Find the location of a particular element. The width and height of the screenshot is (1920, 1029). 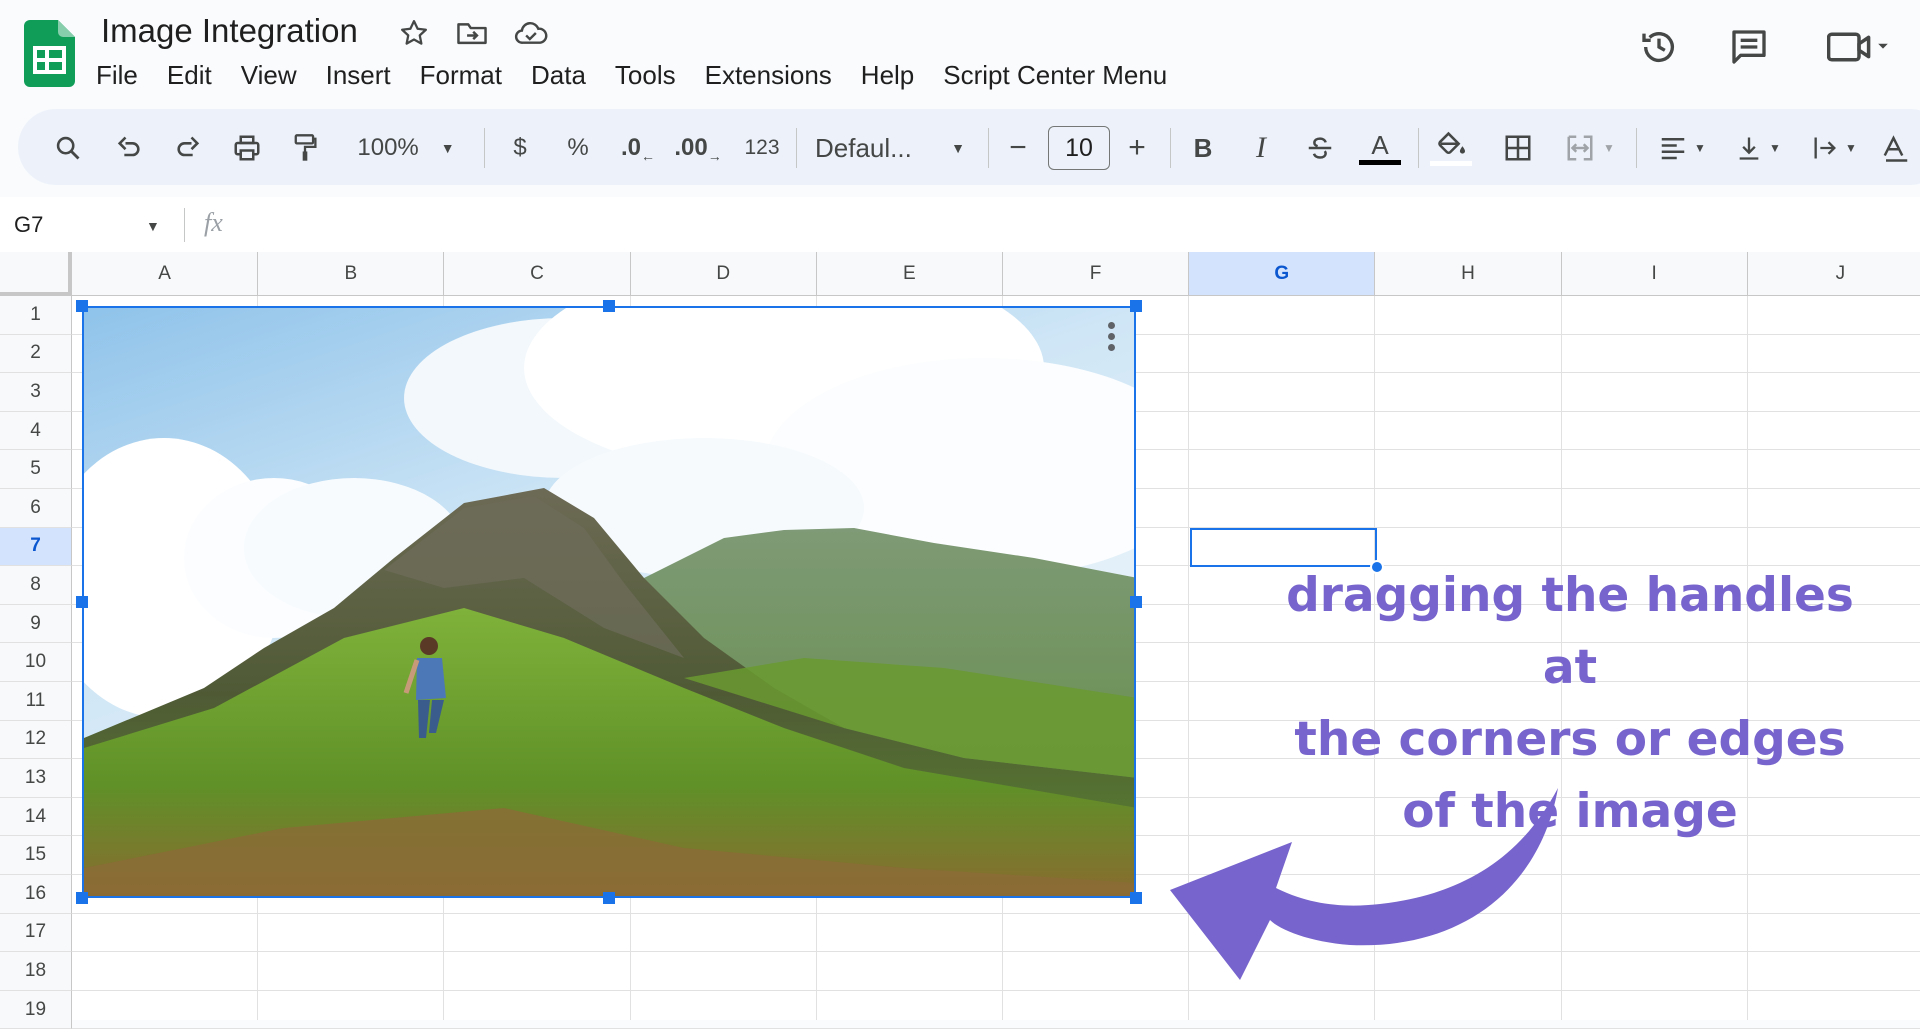

row-header-8: 8 is located at coordinates (36, 585).